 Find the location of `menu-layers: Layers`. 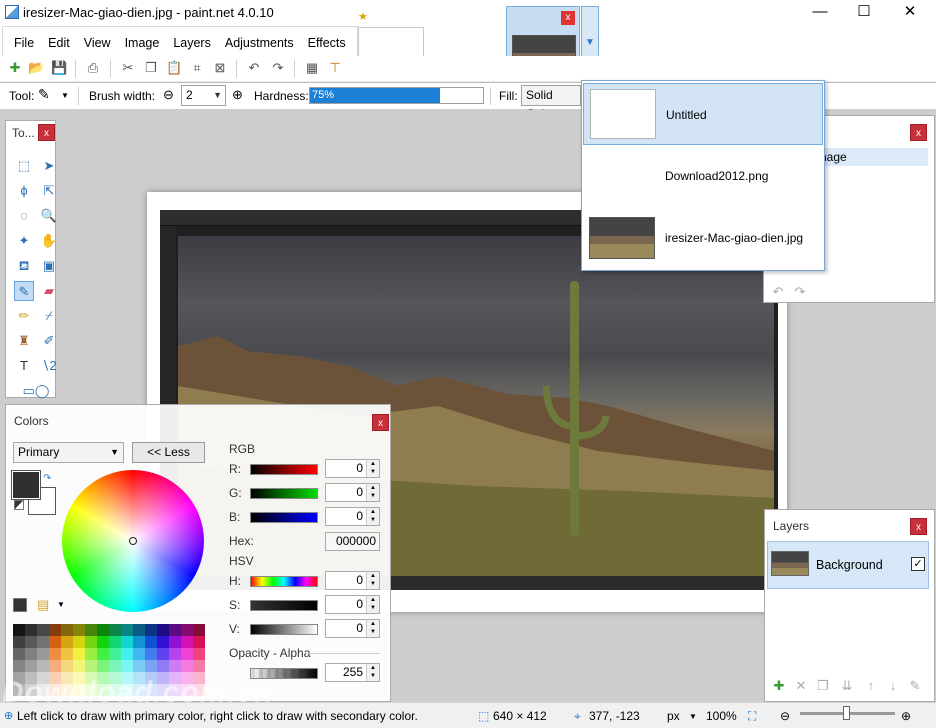

menu-layers: Layers is located at coordinates (192, 41).